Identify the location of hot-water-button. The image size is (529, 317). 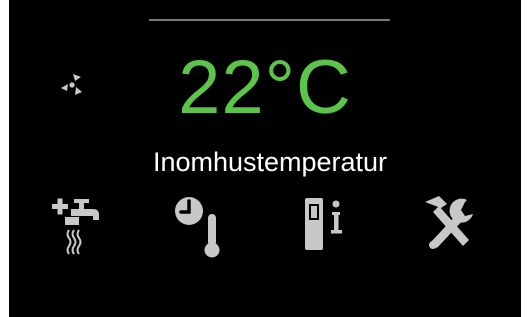
(77, 225).